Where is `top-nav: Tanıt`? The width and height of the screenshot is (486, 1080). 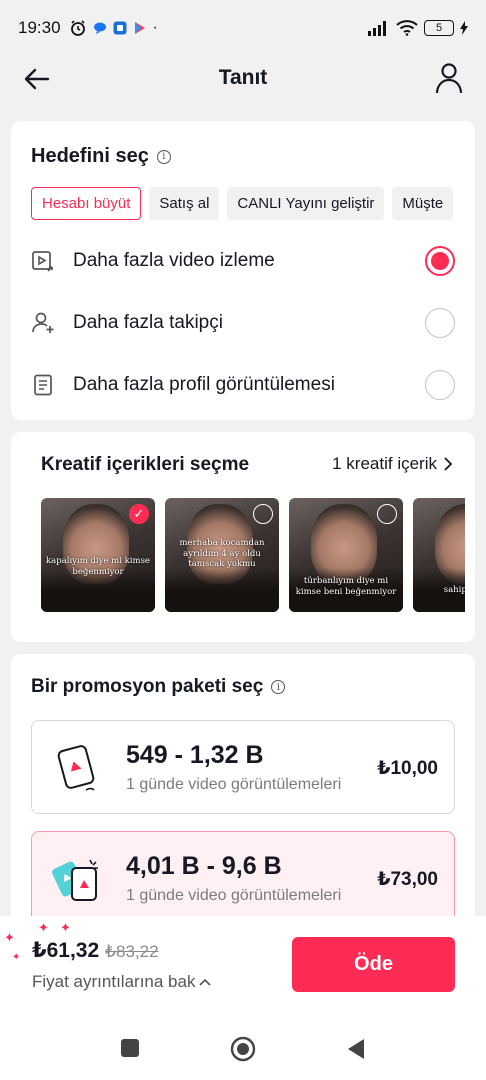 top-nav: Tanıt is located at coordinates (243, 78).